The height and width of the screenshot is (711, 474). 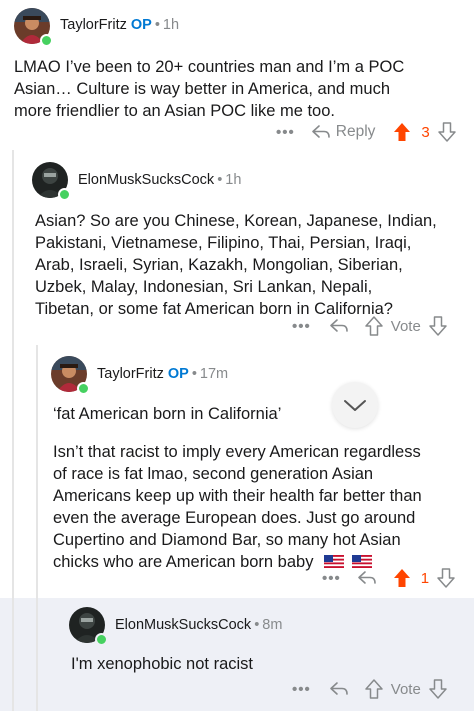 What do you see at coordinates (13, 430) in the screenshot?
I see `thread-line-level1` at bounding box center [13, 430].